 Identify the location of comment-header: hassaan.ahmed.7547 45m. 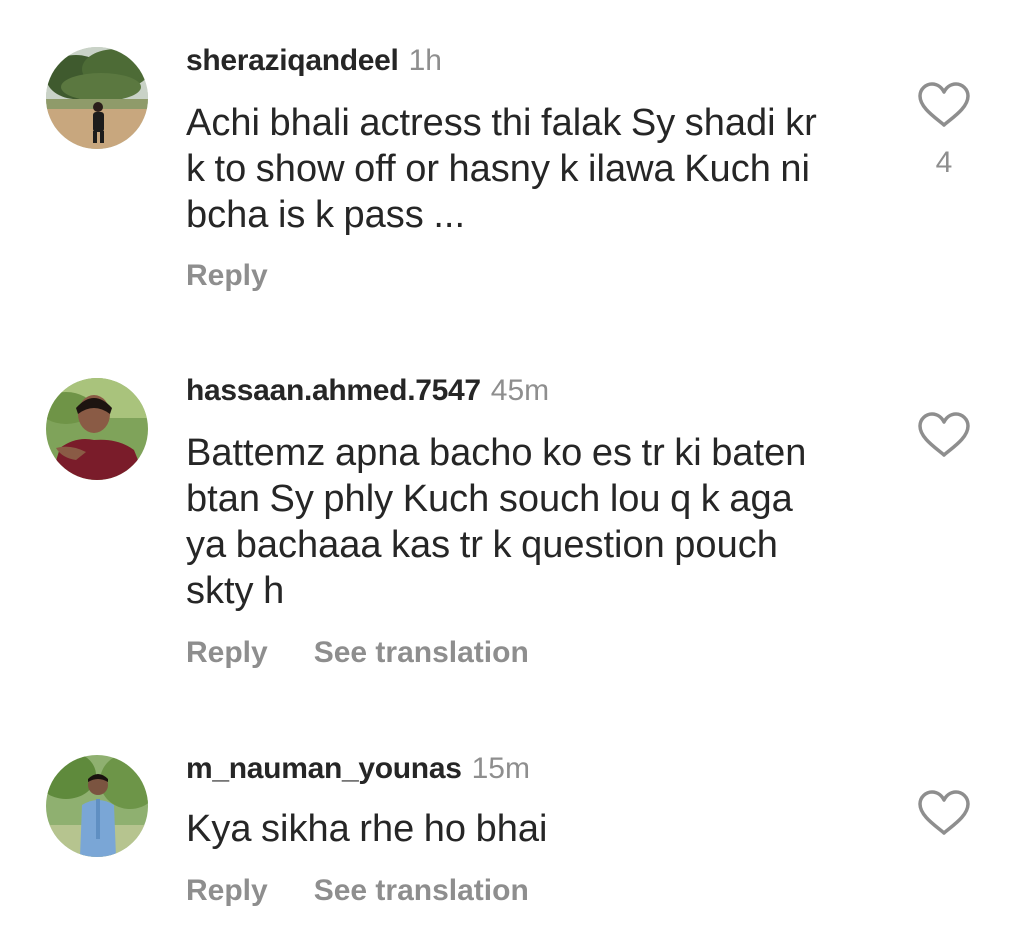
(367, 391).